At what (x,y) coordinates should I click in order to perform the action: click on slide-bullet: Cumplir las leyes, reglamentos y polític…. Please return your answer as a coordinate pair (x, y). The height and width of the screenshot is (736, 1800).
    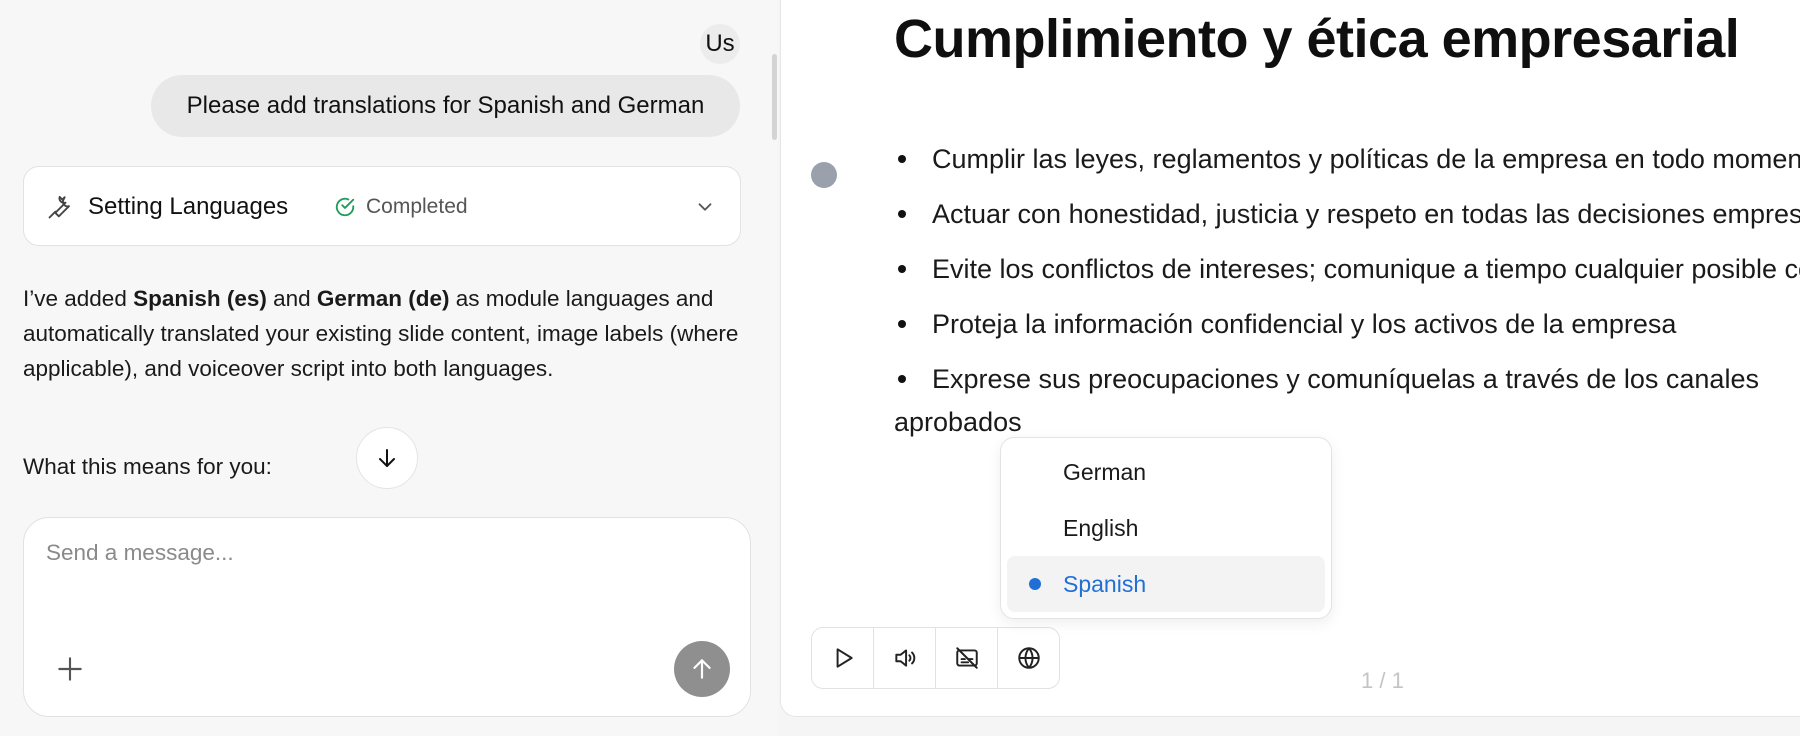
    Looking at the image, I should click on (1347, 159).